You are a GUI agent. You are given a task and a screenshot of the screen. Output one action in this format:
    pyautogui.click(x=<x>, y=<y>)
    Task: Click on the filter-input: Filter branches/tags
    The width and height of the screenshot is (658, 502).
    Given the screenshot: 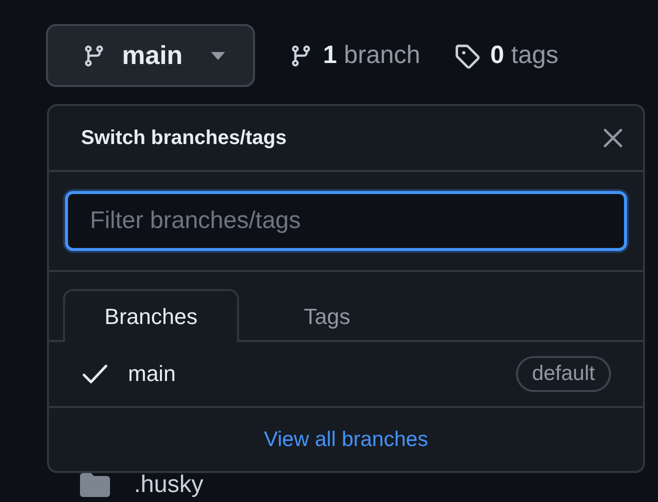 What is the action you would take?
    pyautogui.click(x=346, y=221)
    